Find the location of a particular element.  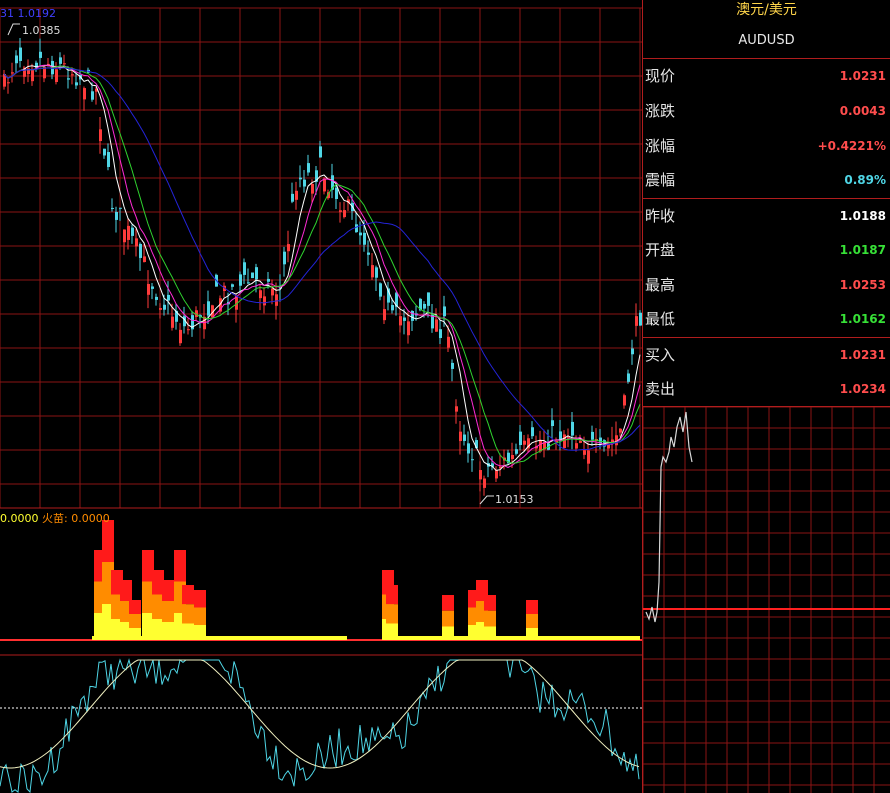

quote-row-low: 最低 1.0162 is located at coordinates (766, 319).